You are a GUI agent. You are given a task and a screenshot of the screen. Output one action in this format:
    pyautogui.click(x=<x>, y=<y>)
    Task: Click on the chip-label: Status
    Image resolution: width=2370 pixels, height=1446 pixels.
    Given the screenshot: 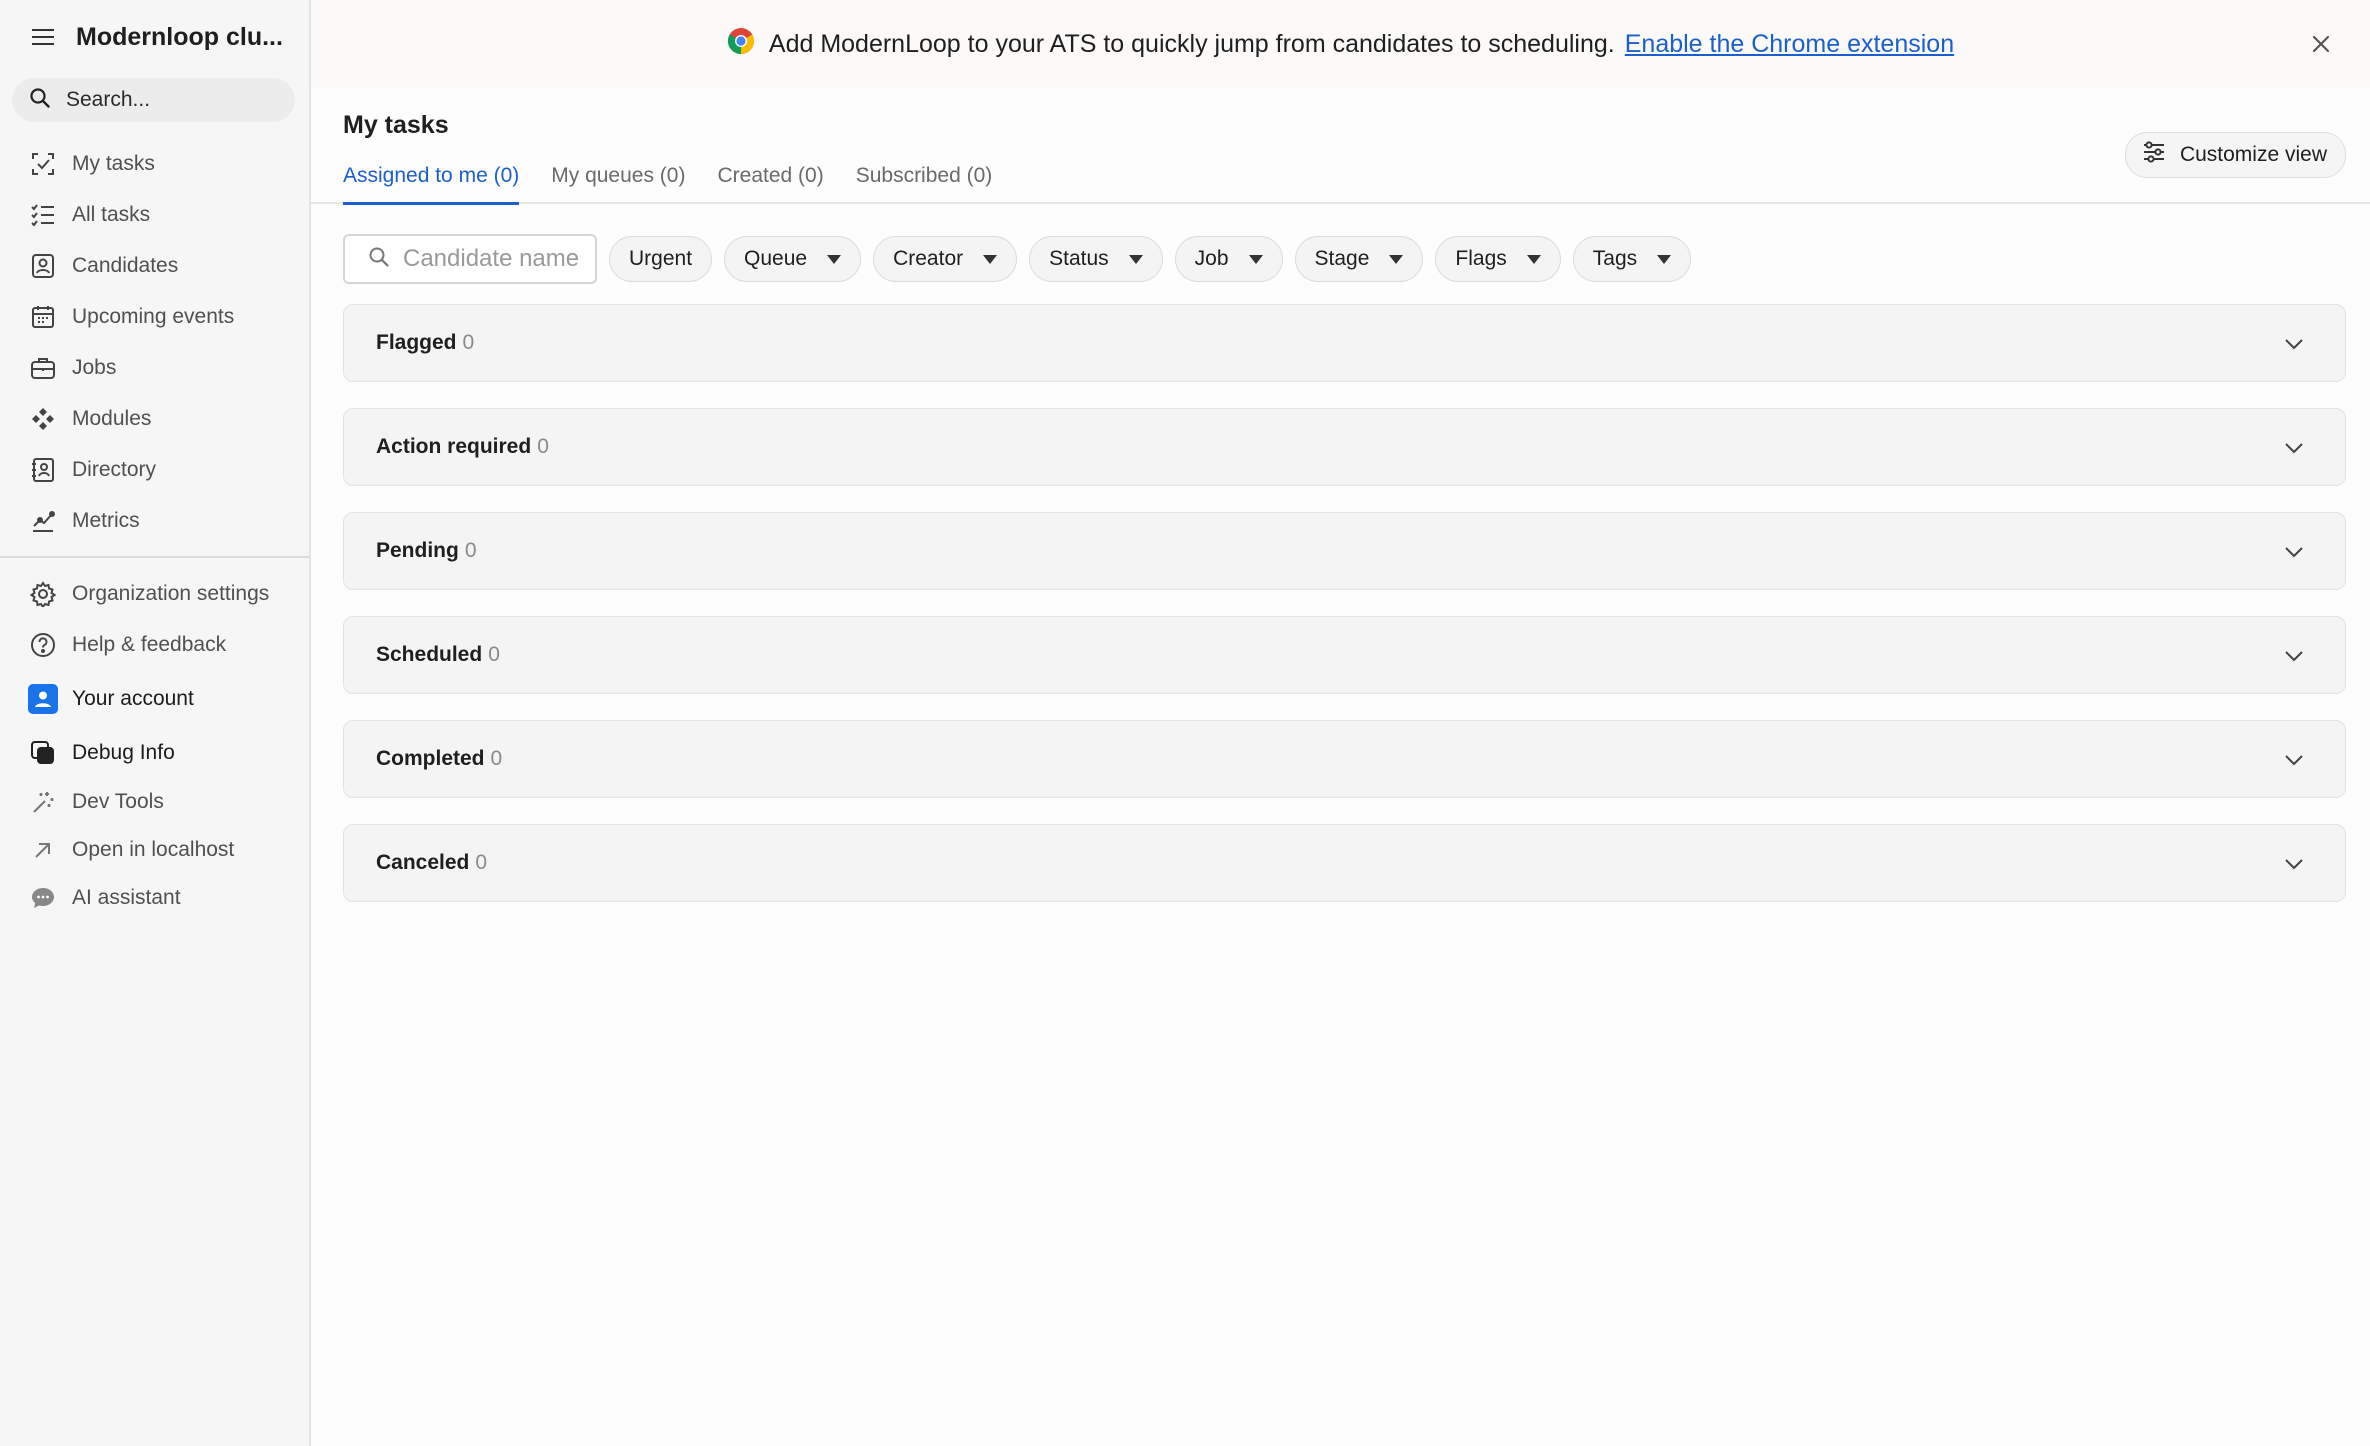 What is the action you would take?
    pyautogui.click(x=1079, y=258)
    